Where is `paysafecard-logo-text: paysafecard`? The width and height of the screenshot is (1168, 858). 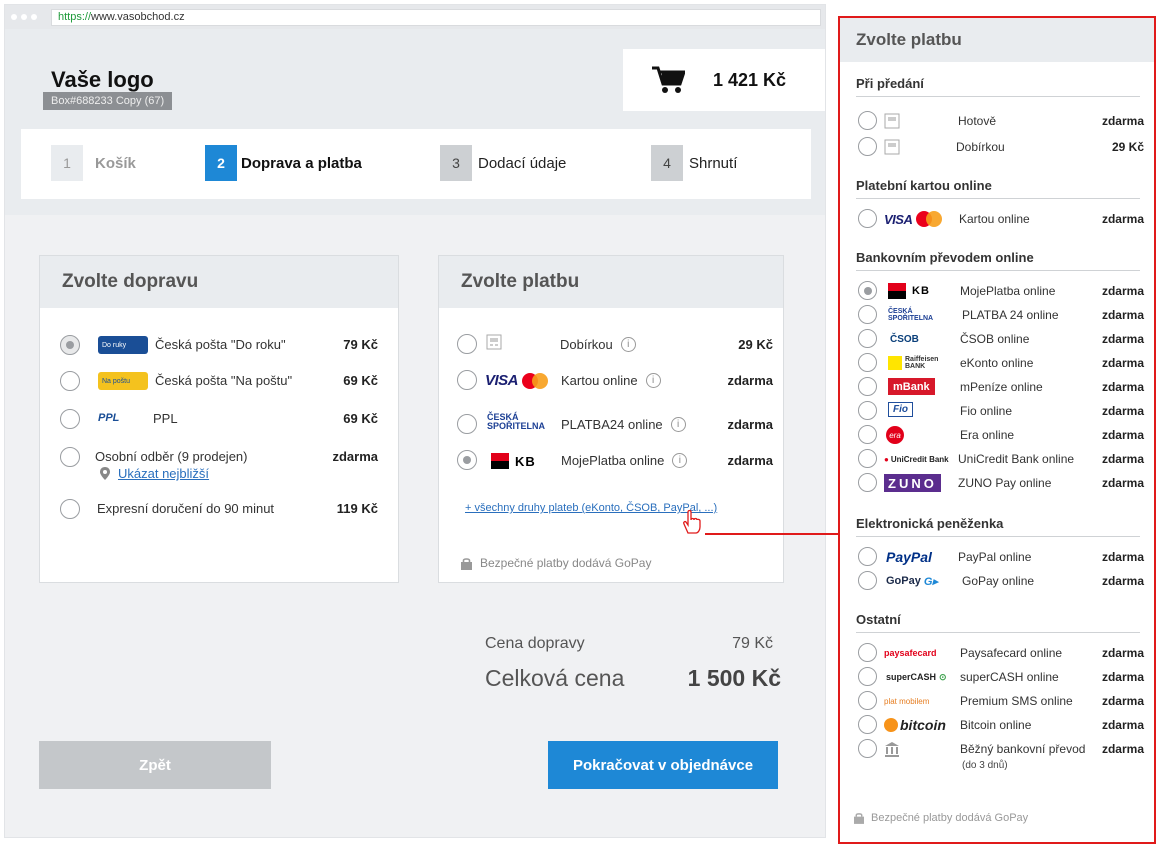
paysafecard-logo-text: paysafecard is located at coordinates (910, 653).